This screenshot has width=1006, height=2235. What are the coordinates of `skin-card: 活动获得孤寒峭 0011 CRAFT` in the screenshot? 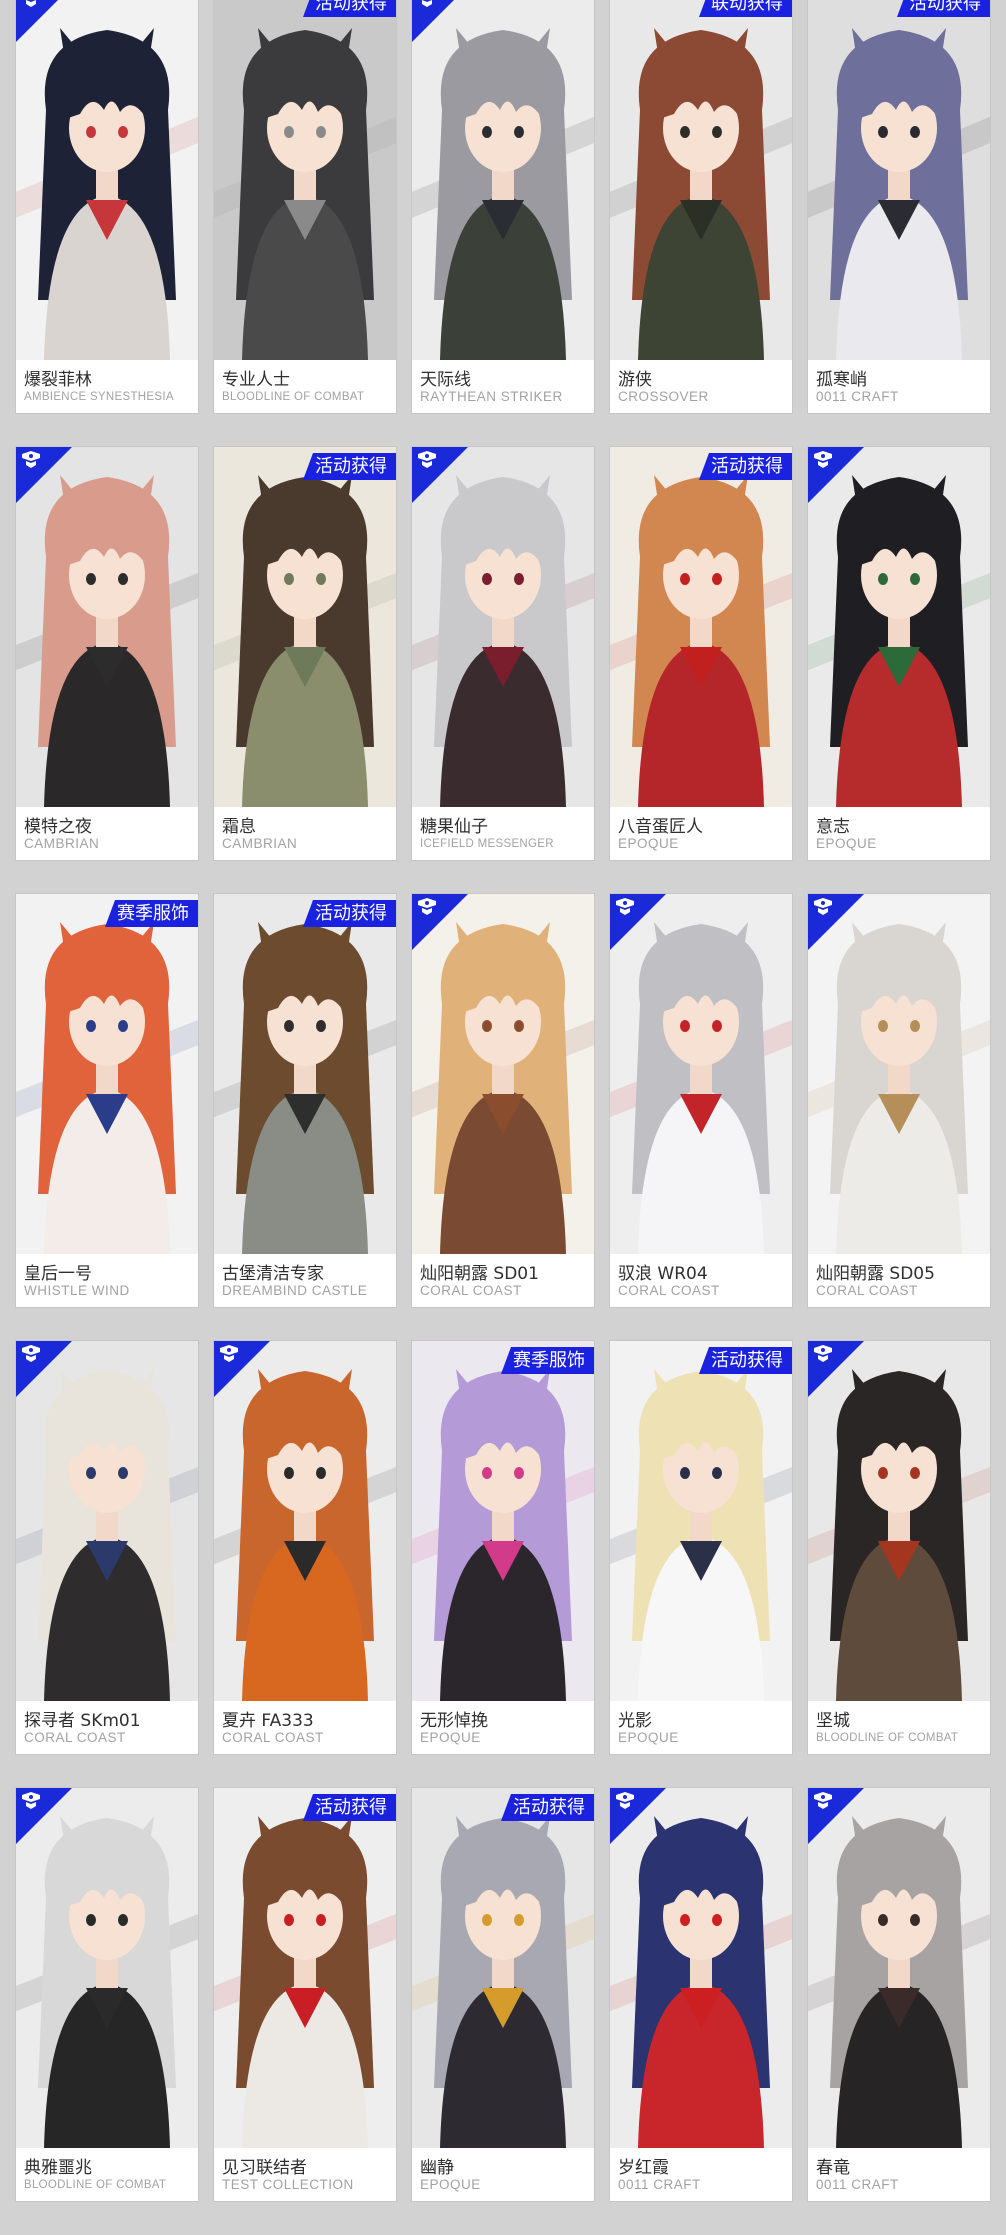 It's located at (899, 206).